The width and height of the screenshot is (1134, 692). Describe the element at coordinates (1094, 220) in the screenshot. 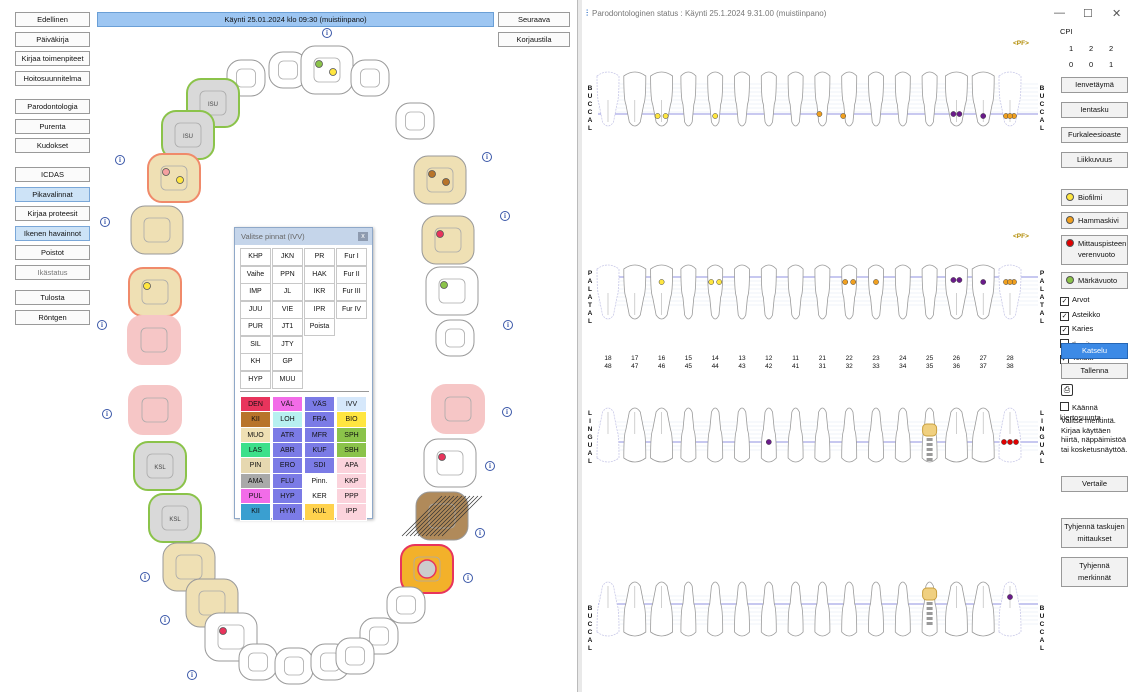

I see `legend-hammaskivi: Hammaskivi` at that location.